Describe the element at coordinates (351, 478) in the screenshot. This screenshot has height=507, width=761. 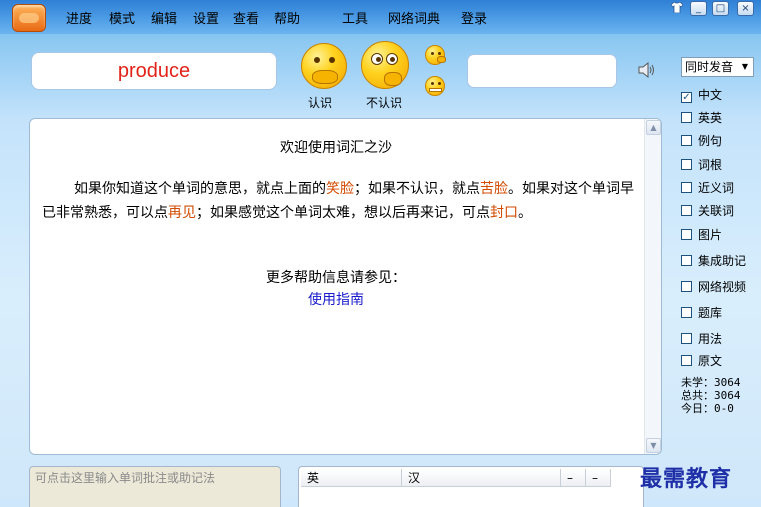
I see `column-header-english: 英` at that location.